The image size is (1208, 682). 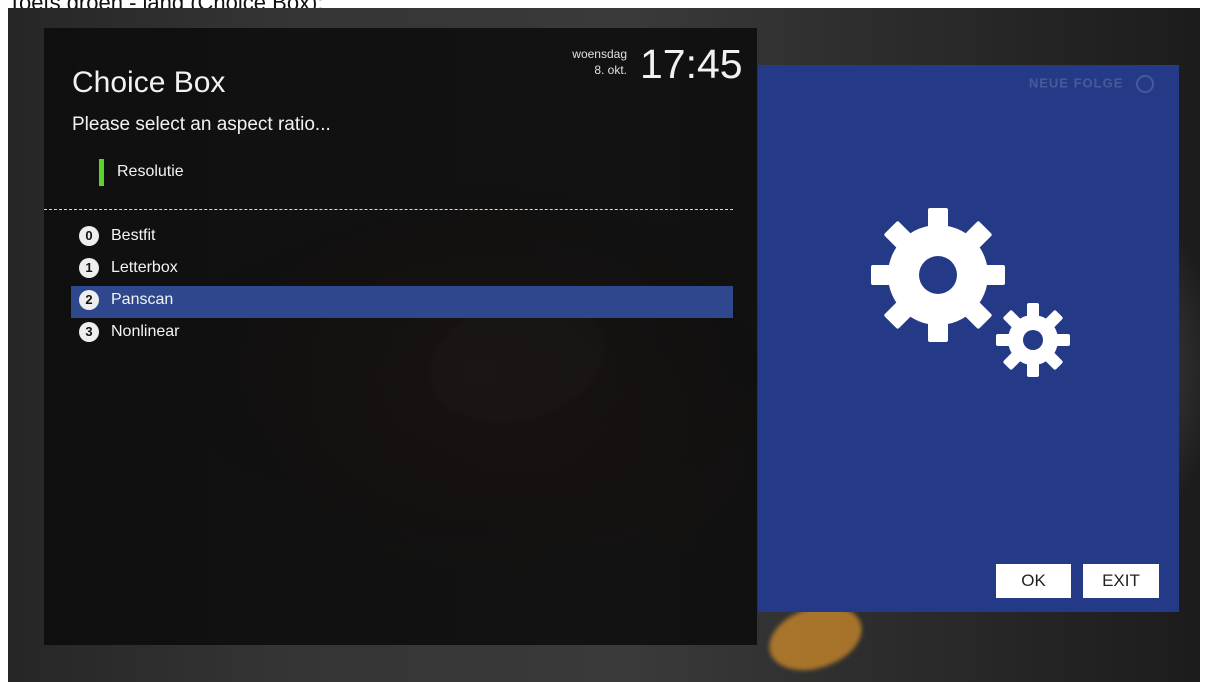 What do you see at coordinates (402, 270) in the screenshot?
I see `choice-item-letterbox: 1 Letterbox` at bounding box center [402, 270].